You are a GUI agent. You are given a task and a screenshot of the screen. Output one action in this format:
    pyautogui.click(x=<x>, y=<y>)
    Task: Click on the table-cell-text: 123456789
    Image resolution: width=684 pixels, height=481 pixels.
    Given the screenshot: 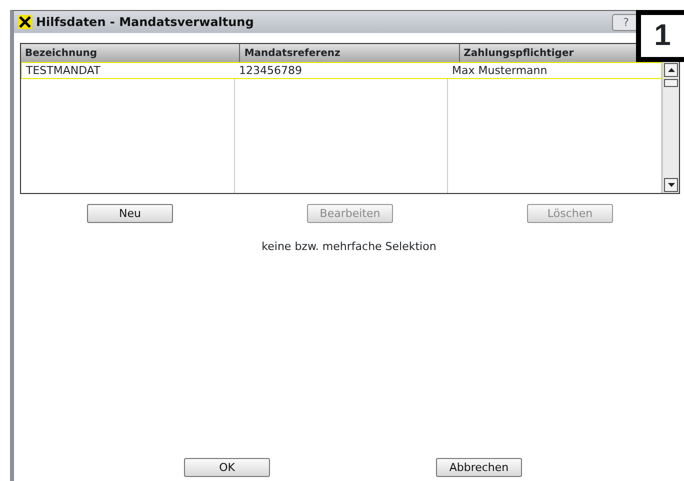 What is the action you would take?
    pyautogui.click(x=270, y=70)
    